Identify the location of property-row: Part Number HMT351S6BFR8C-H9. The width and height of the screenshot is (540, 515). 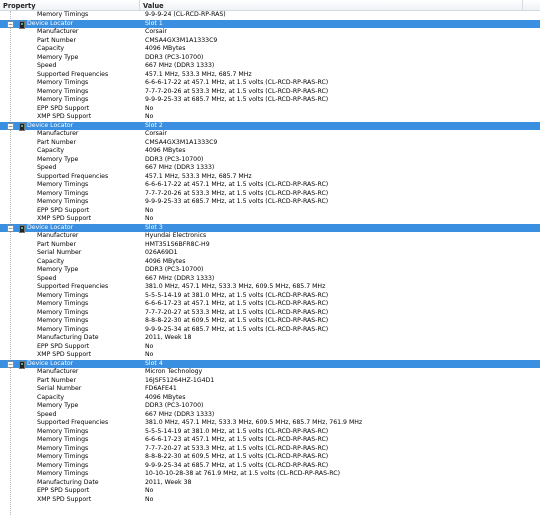
(270, 245).